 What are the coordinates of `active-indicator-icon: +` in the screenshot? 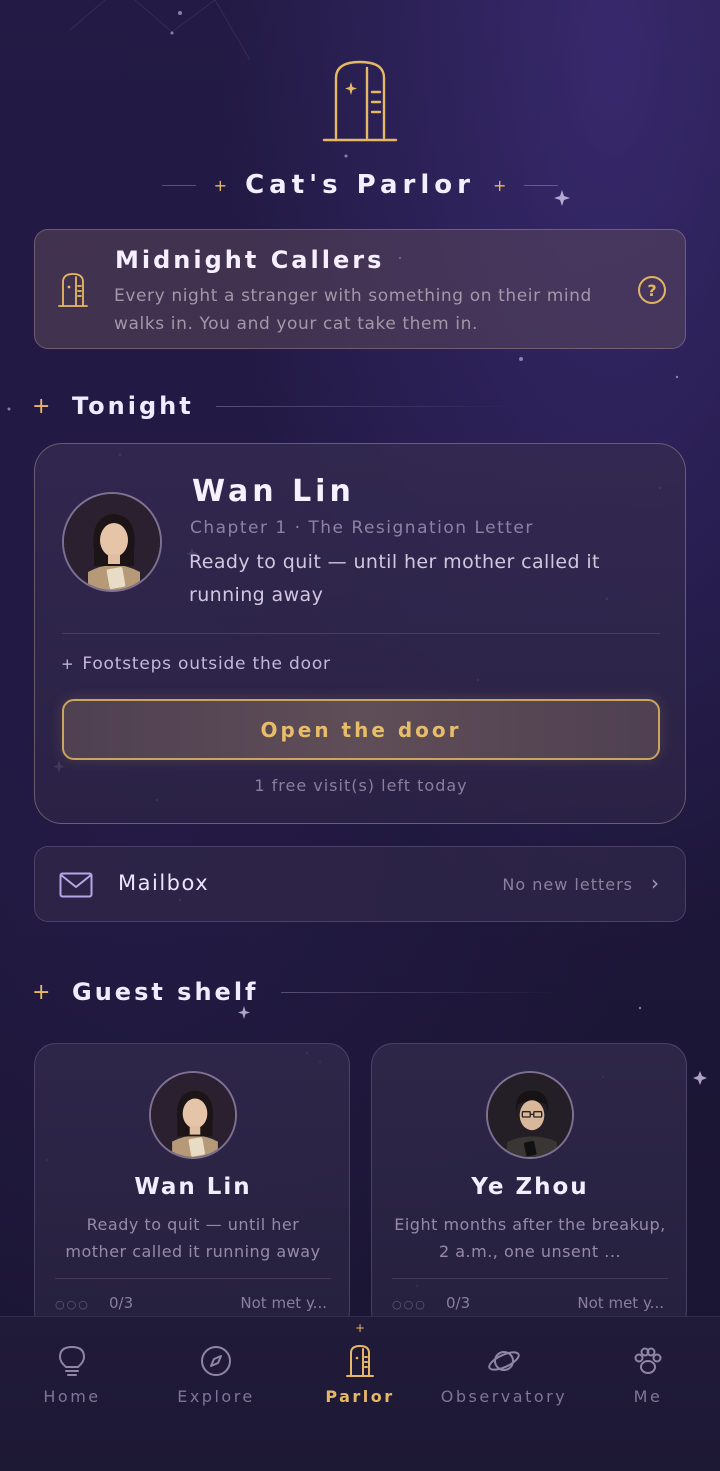 It's located at (360, 1328).